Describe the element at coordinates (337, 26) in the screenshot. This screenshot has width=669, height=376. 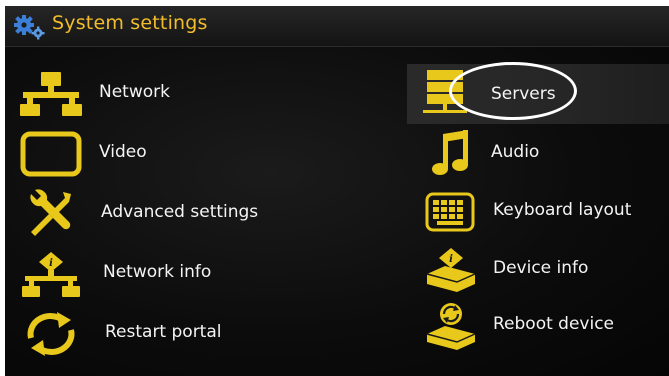
I see `header-bar: System settings` at that location.